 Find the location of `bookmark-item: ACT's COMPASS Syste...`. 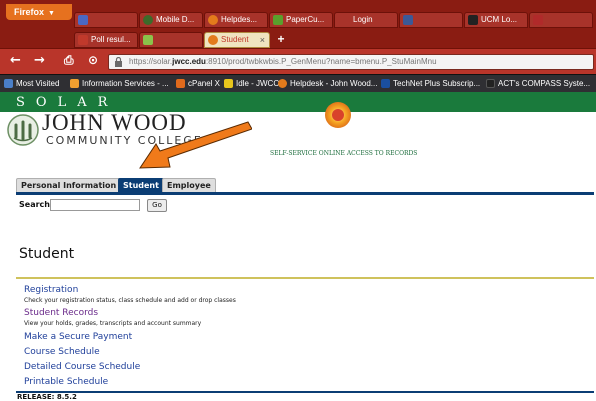

bookmark-item: ACT's COMPASS Syste... is located at coordinates (538, 83).